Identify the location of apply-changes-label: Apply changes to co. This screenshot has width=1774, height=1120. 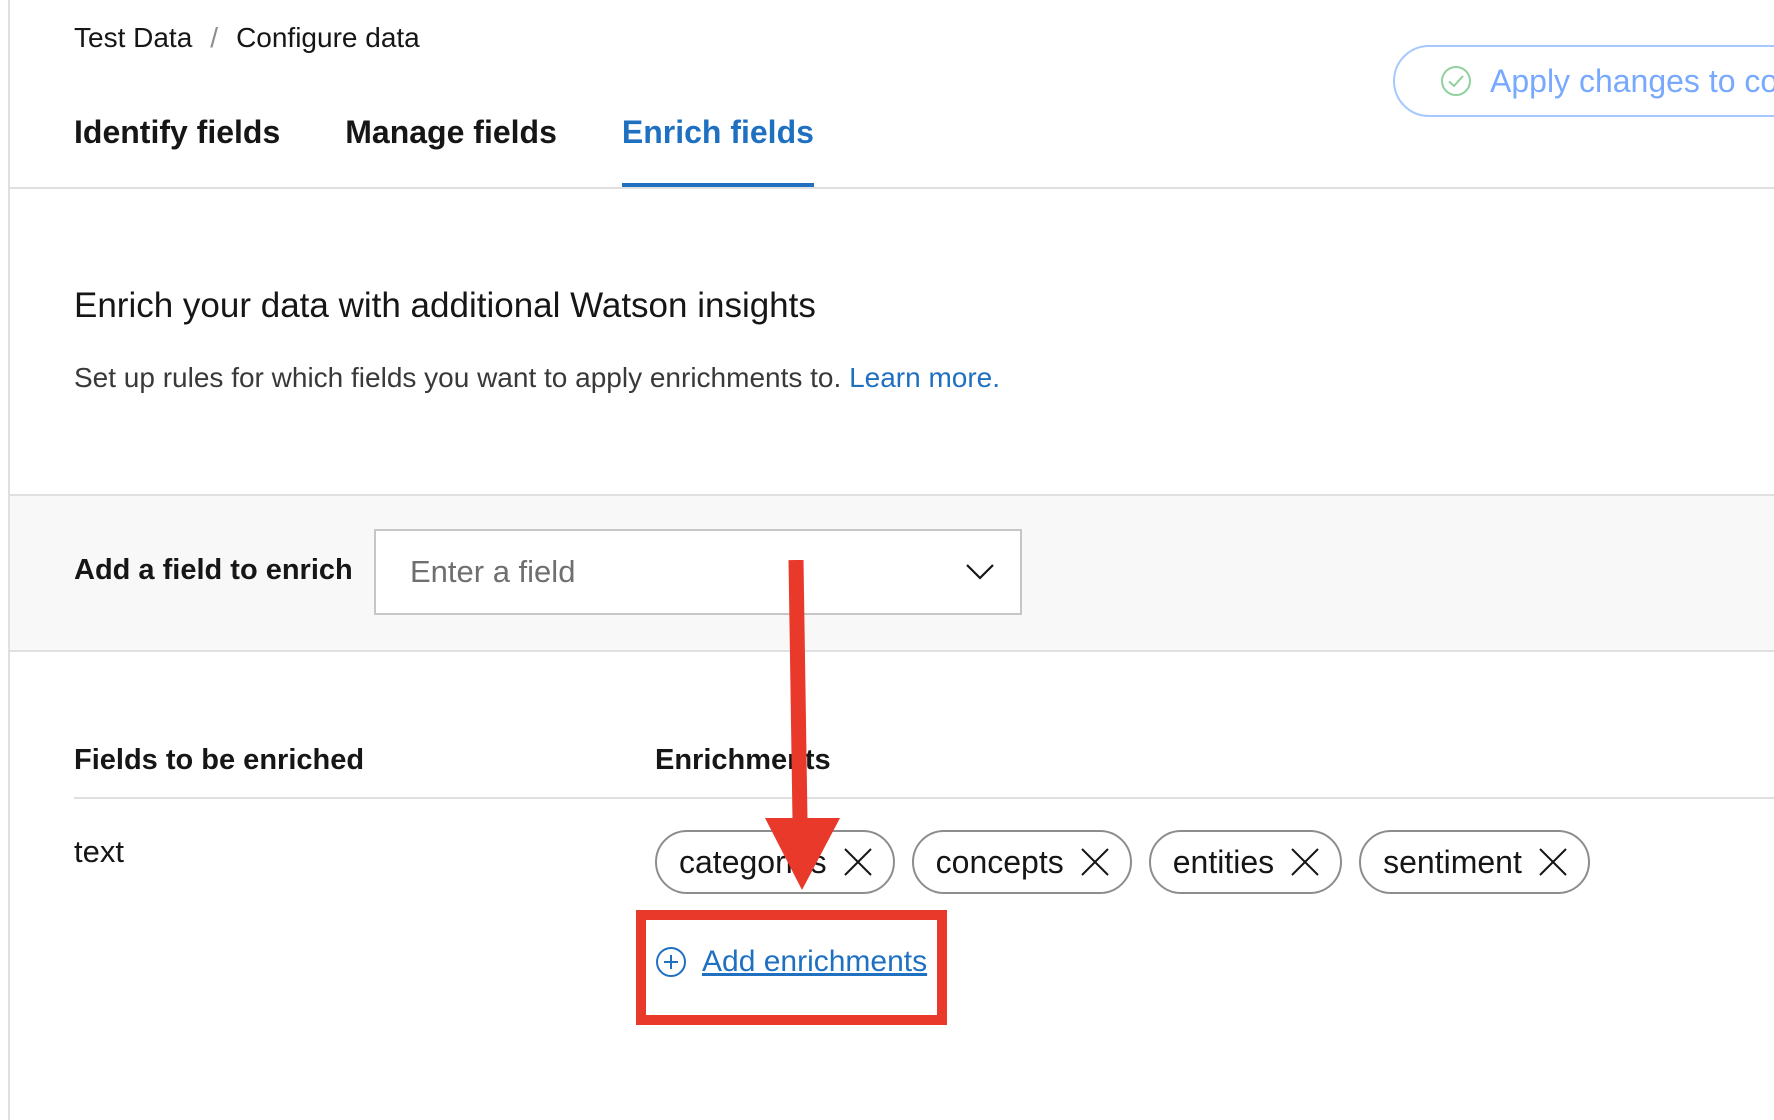
(1632, 80).